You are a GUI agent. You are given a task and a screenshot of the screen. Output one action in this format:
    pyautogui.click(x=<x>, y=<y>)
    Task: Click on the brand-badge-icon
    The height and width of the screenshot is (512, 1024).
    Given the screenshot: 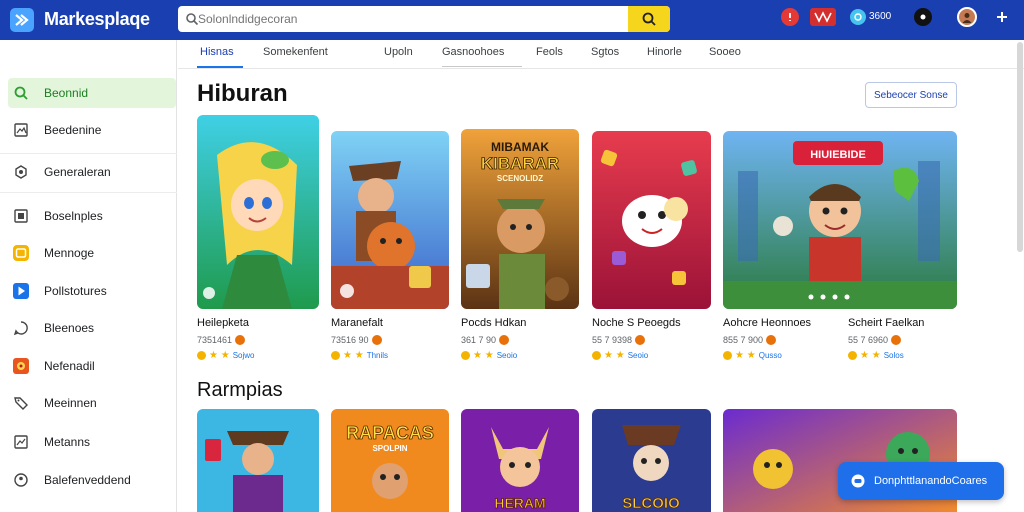 What is the action you would take?
    pyautogui.click(x=823, y=17)
    